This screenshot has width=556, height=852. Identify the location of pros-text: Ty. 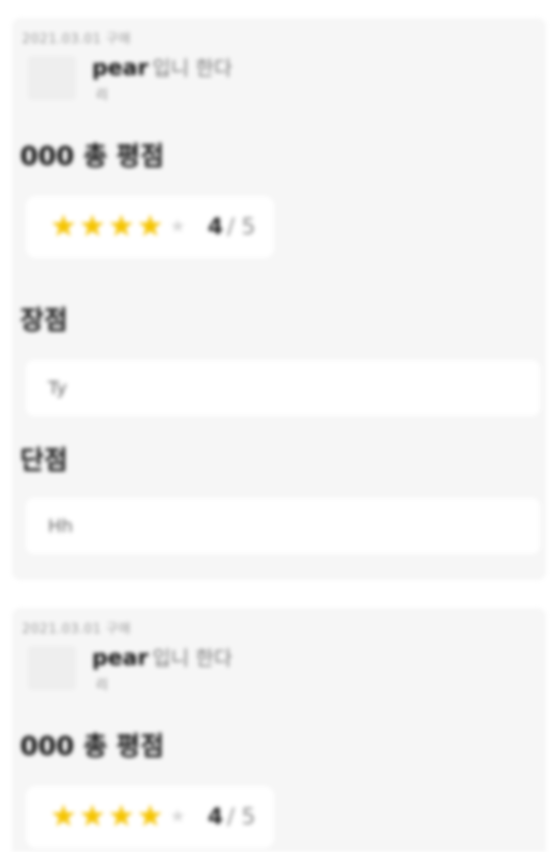
(283, 388).